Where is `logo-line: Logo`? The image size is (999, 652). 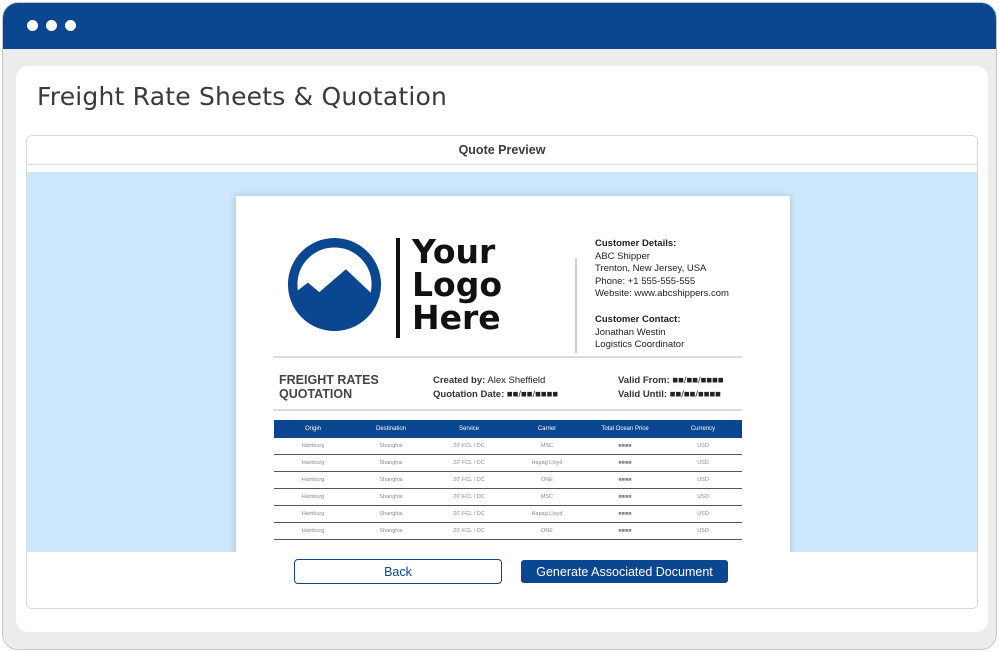 logo-line: Logo is located at coordinates (457, 284).